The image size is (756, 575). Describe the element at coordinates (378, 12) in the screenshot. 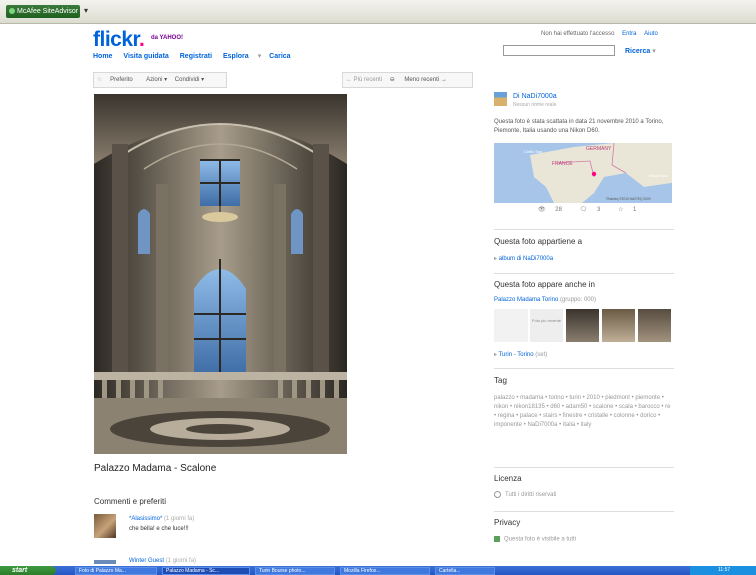

I see `browser-toolbar: McAfee SiteAdvisor ▾` at that location.